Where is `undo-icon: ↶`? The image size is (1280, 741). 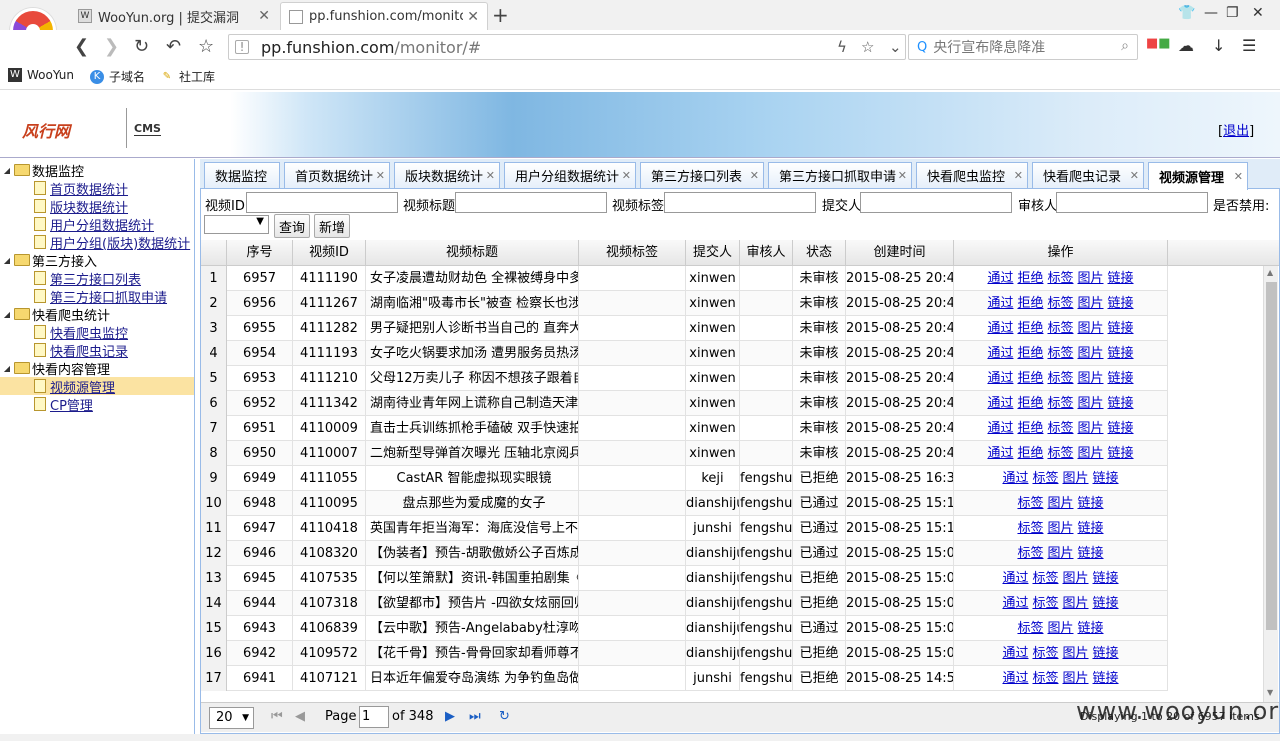
undo-icon: ↶ is located at coordinates (173, 46).